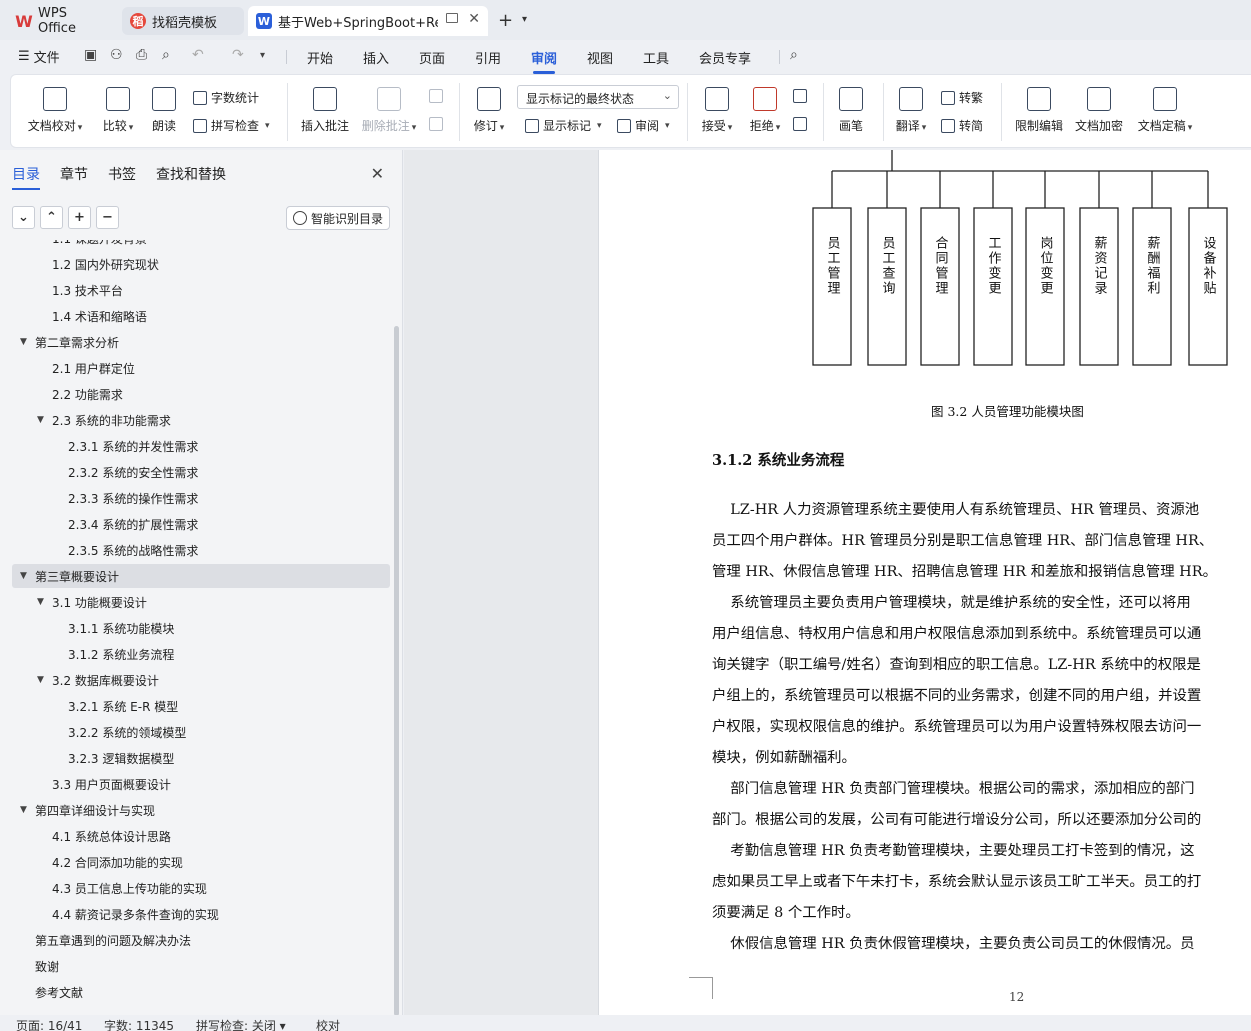 This screenshot has height=1031, width=1251. Describe the element at coordinates (201, 862) in the screenshot. I see `toc-item: 4.2 合同添加功能的实现` at that location.